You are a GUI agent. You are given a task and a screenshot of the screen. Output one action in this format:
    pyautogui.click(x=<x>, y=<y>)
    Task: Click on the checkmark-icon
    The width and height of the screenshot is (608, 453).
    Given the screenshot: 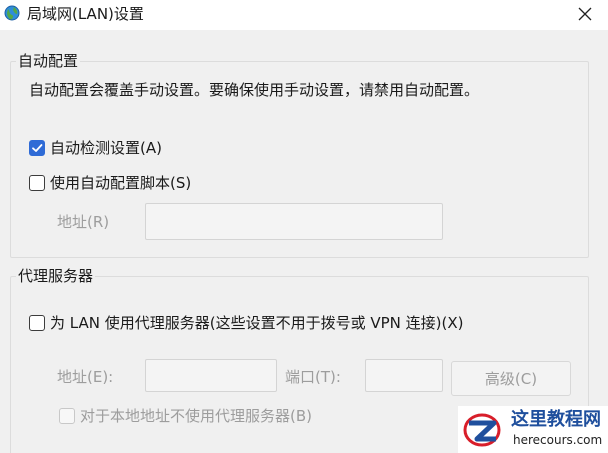 What is the action you would take?
    pyautogui.click(x=37, y=148)
    